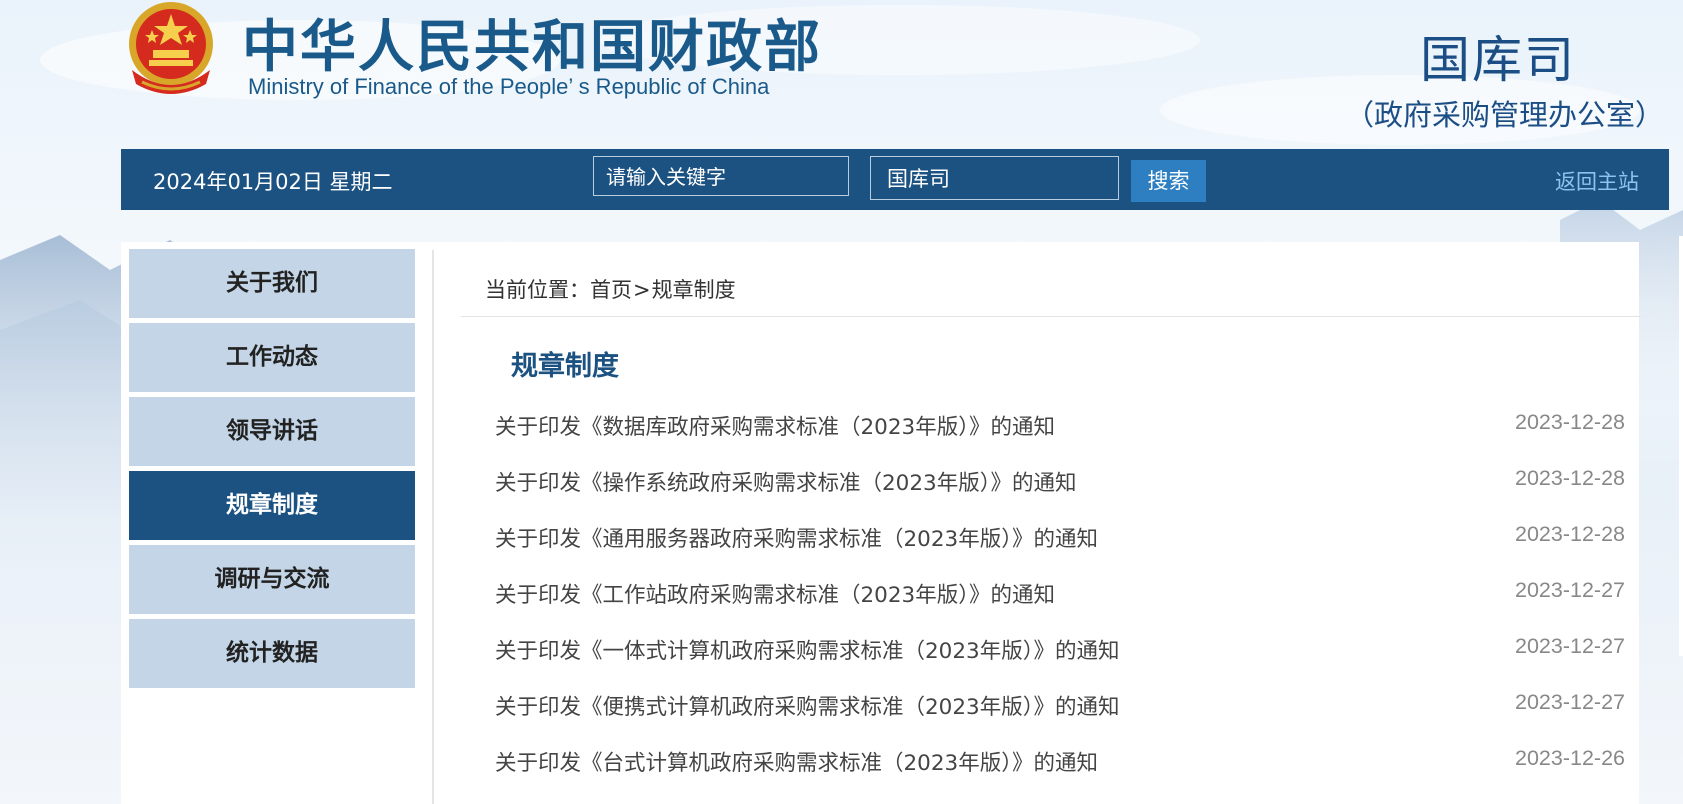  I want to click on breadcrumb: 当前位置：首页>规章制度, so click(610, 289).